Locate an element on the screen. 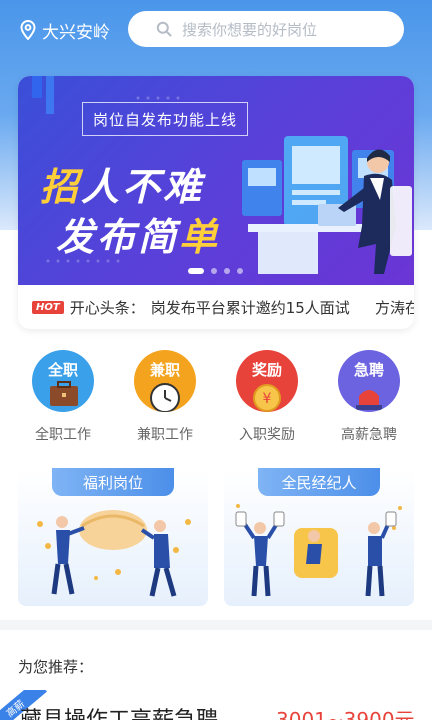 The width and height of the screenshot is (432, 720). search-placeholder: 搜索你想要的好岗位 is located at coordinates (250, 29).